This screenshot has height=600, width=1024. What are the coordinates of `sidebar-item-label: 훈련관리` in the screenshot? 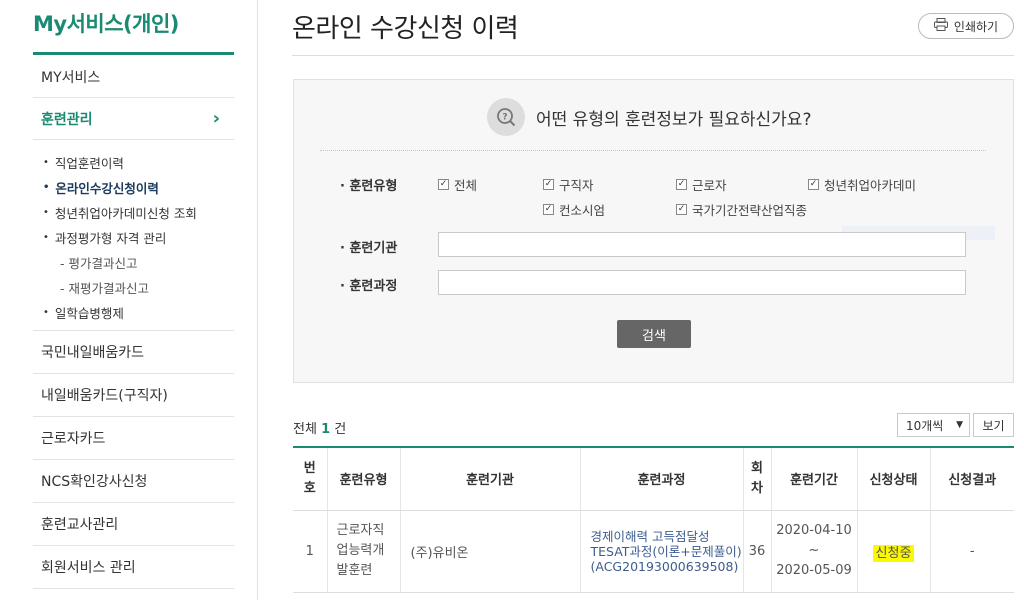 It's located at (67, 119).